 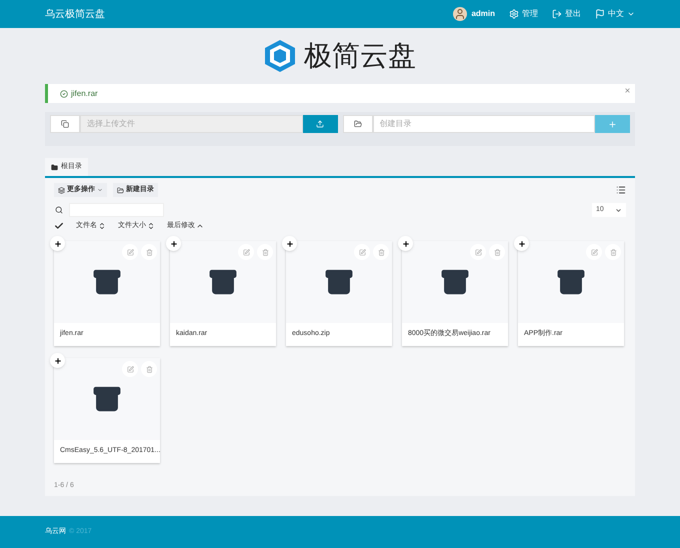 What do you see at coordinates (360, 56) in the screenshot?
I see `logo-title: 极简云盘` at bounding box center [360, 56].